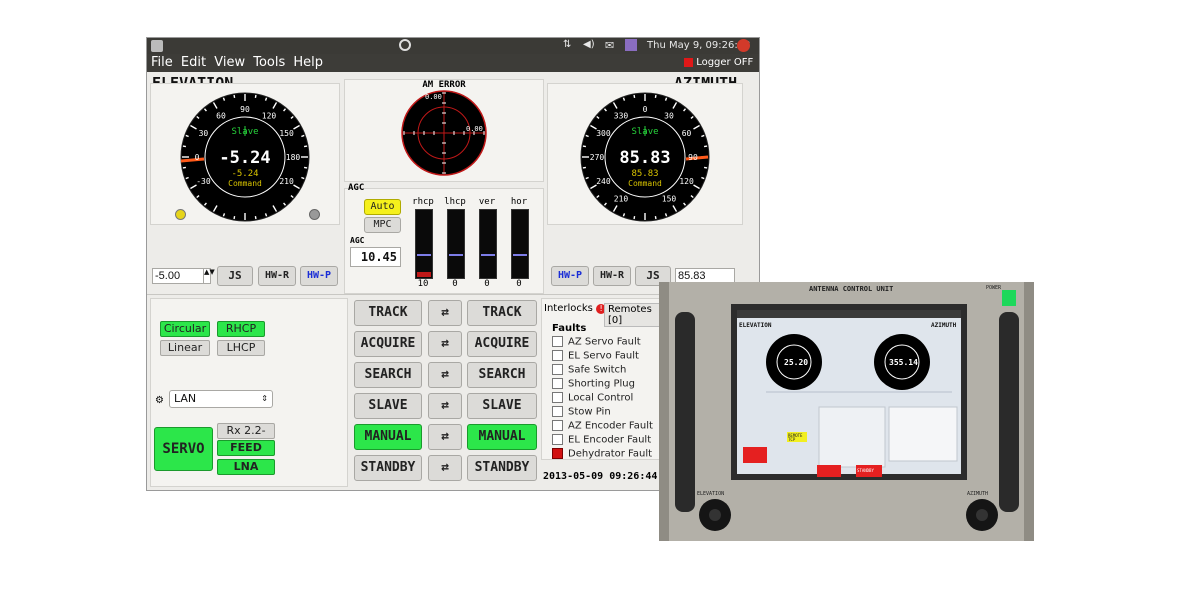 The image size is (1200, 600). Describe the element at coordinates (245, 109) in the screenshot. I see `elevation-tick-label: 90` at that location.